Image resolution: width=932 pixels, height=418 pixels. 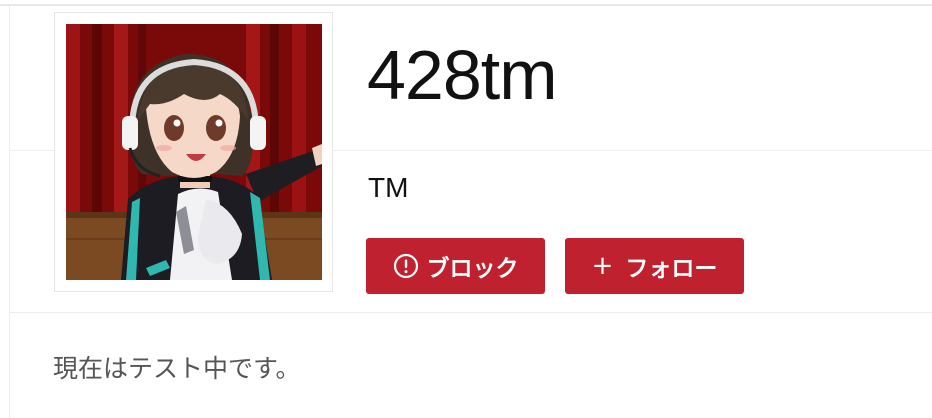 What do you see at coordinates (602, 266) in the screenshot?
I see `plus-icon: +` at bounding box center [602, 266].